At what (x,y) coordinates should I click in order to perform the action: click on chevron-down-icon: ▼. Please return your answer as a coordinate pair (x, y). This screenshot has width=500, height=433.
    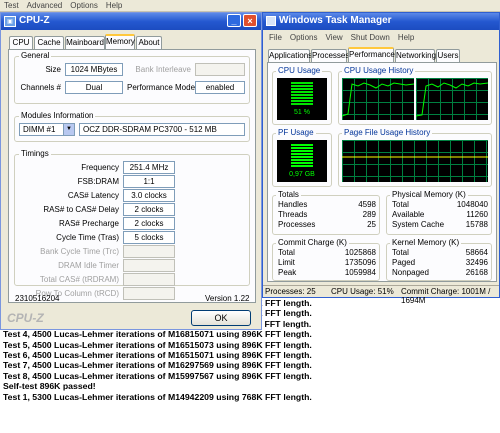
    Looking at the image, I should click on (68, 129).